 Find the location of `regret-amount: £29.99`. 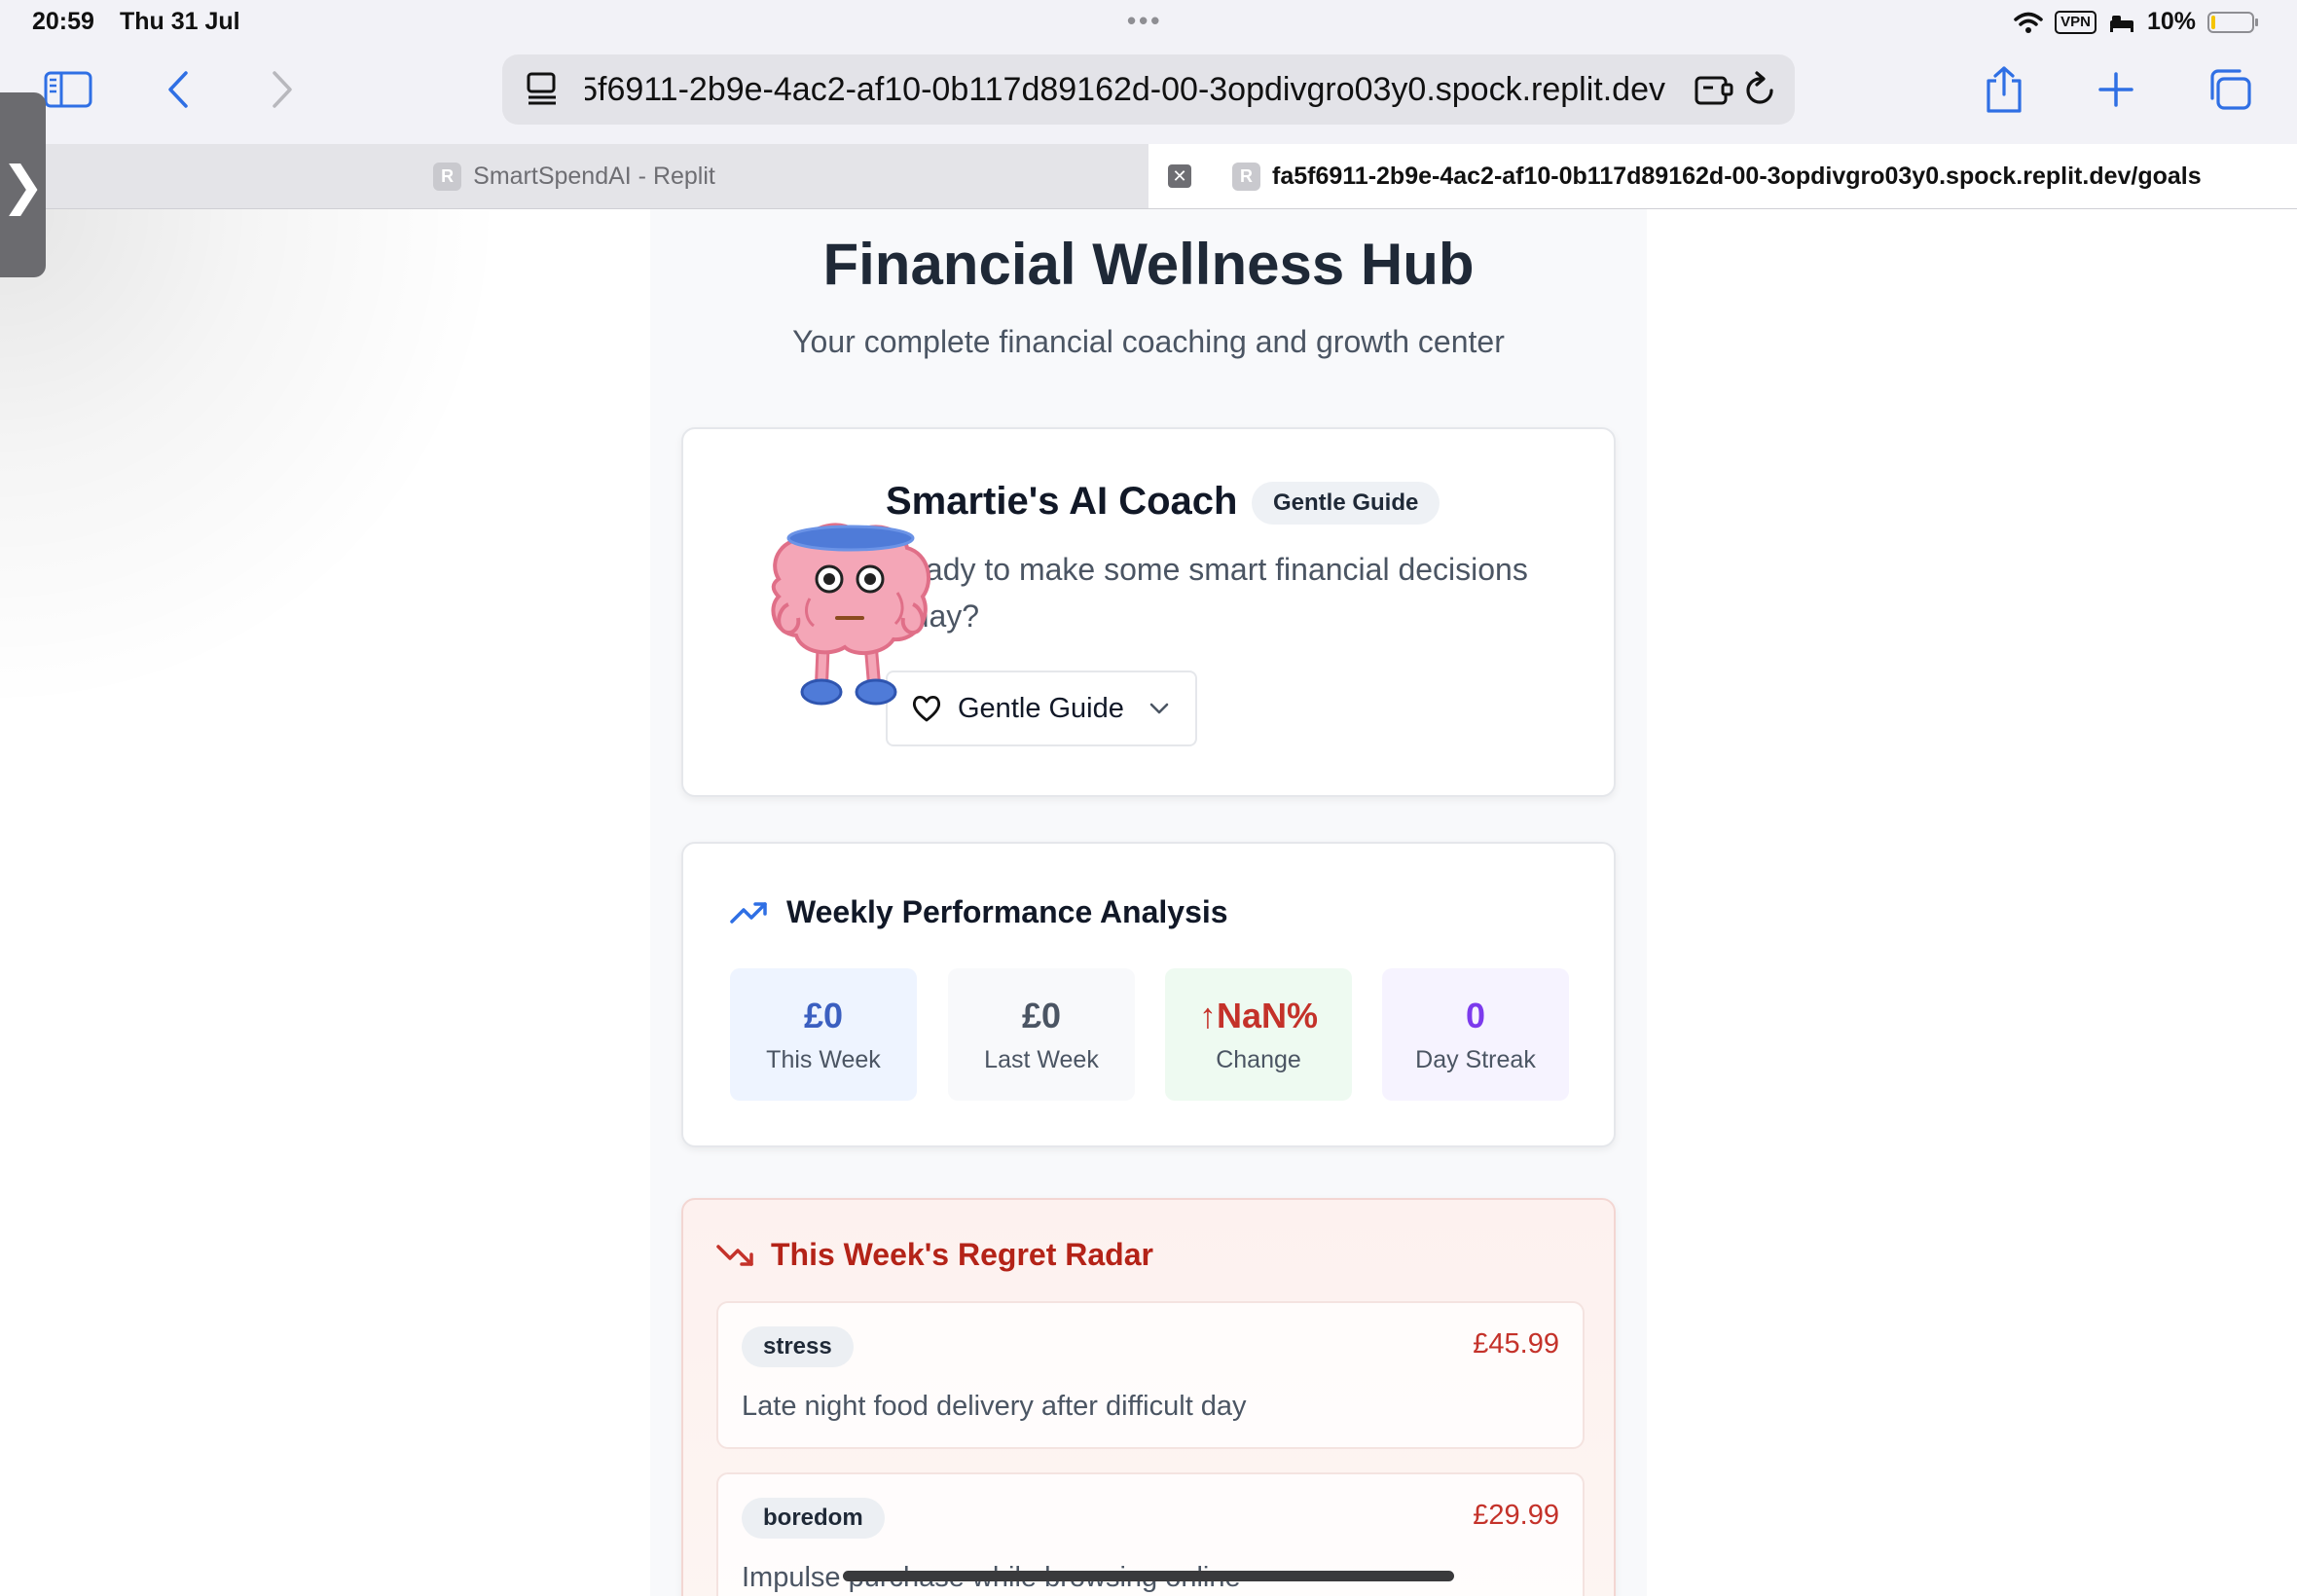

regret-amount: £29.99 is located at coordinates (1516, 1515).